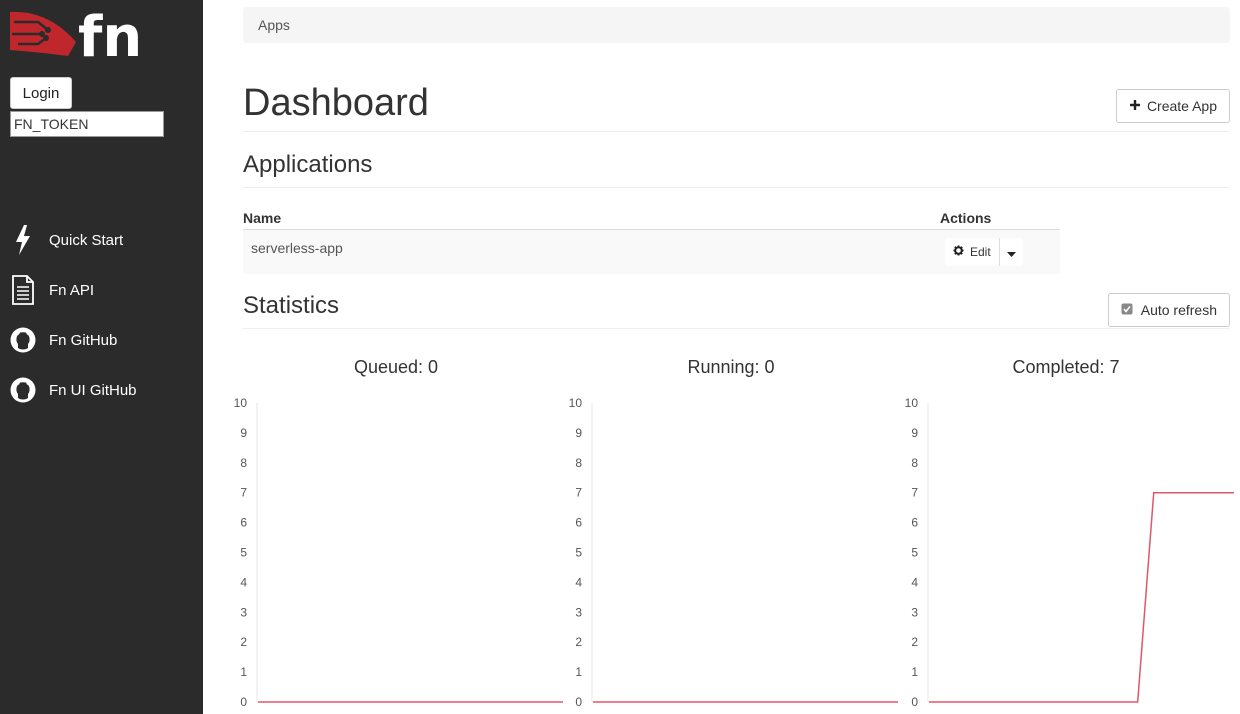 This screenshot has width=1240, height=714. What do you see at coordinates (1181, 106) in the screenshot?
I see `create-app-label: Create App` at bounding box center [1181, 106].